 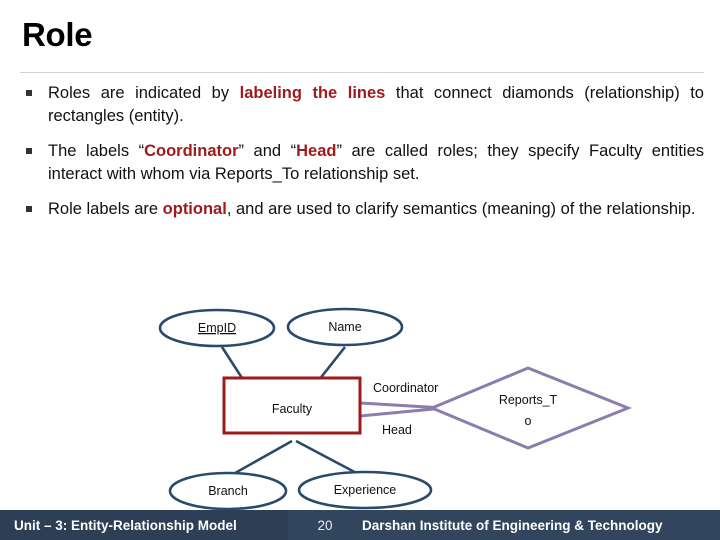 What do you see at coordinates (397, 430) in the screenshot?
I see `role-label-head: Head` at bounding box center [397, 430].